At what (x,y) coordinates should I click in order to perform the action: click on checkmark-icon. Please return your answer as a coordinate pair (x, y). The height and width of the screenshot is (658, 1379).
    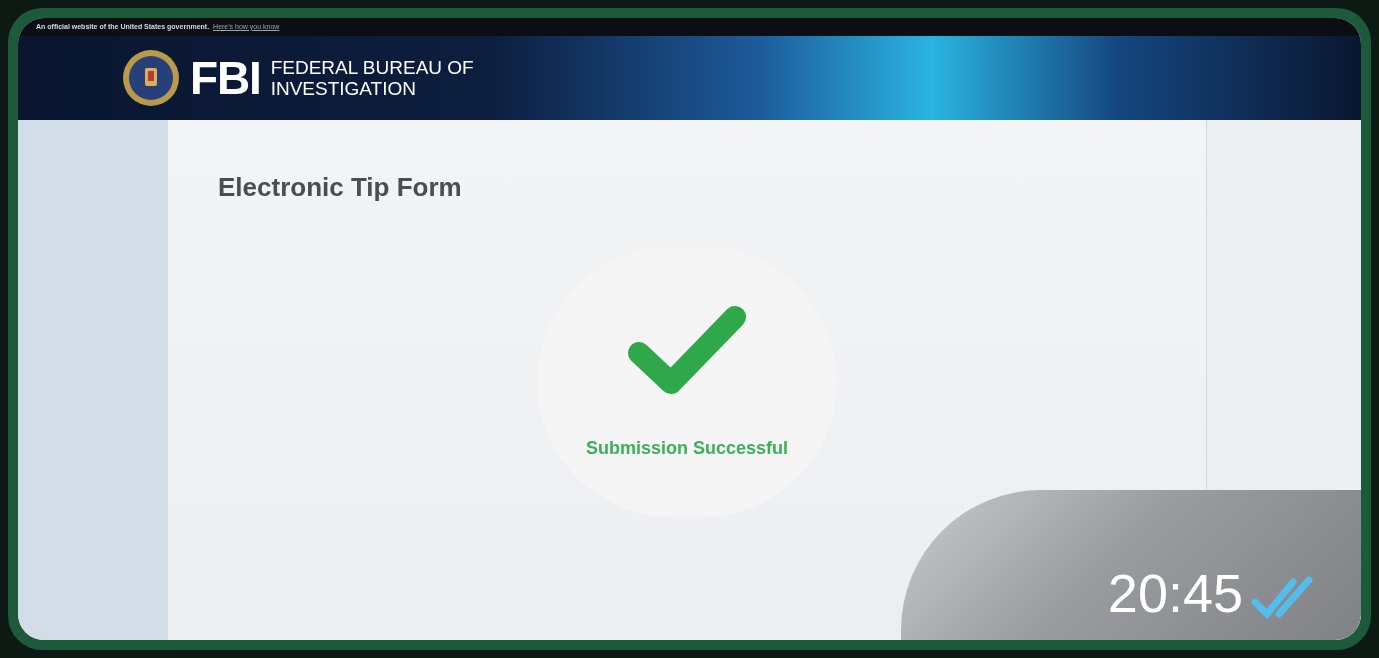
    Looking at the image, I should click on (687, 349).